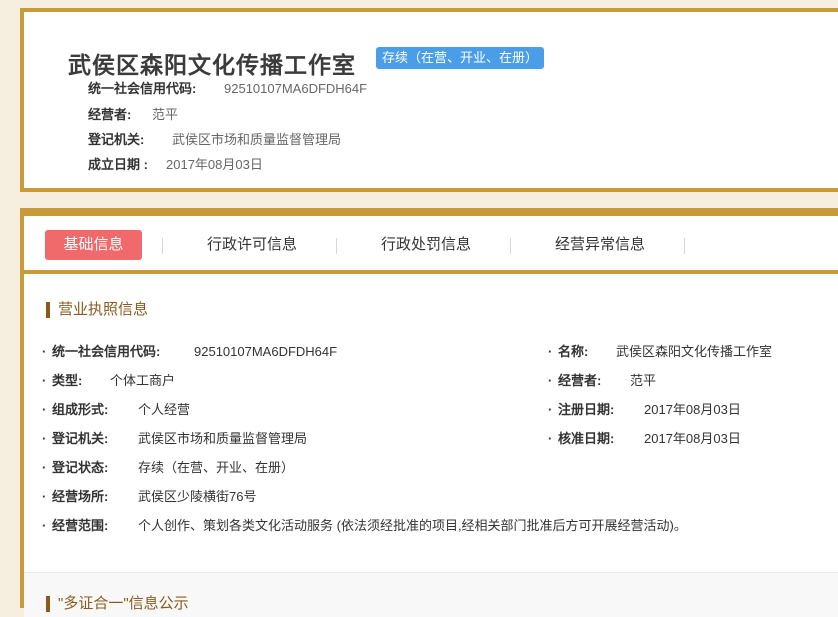  I want to click on info-row-status: · 登记状态: 存续（在营、开业、在册）, so click(168, 466).